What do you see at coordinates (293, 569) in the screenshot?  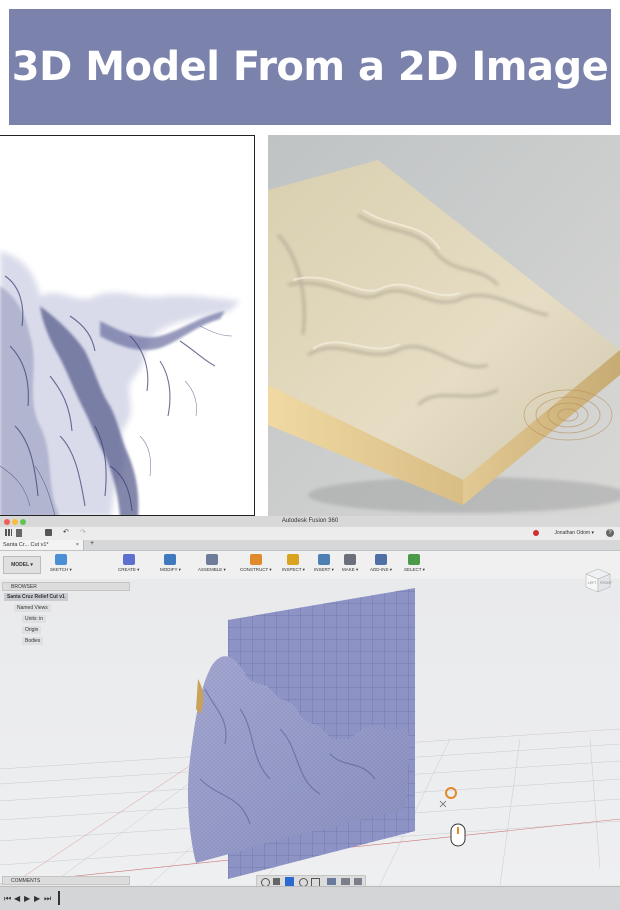 I see `toolbar-label: INSPECT ▾` at bounding box center [293, 569].